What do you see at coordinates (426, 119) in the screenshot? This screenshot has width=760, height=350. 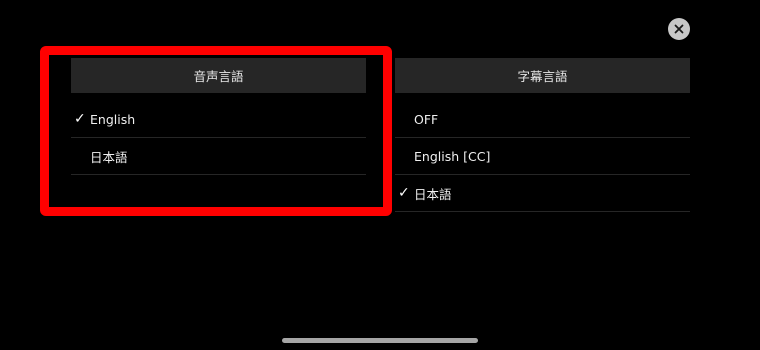 I see `subtitle-option-label: OFF` at bounding box center [426, 119].